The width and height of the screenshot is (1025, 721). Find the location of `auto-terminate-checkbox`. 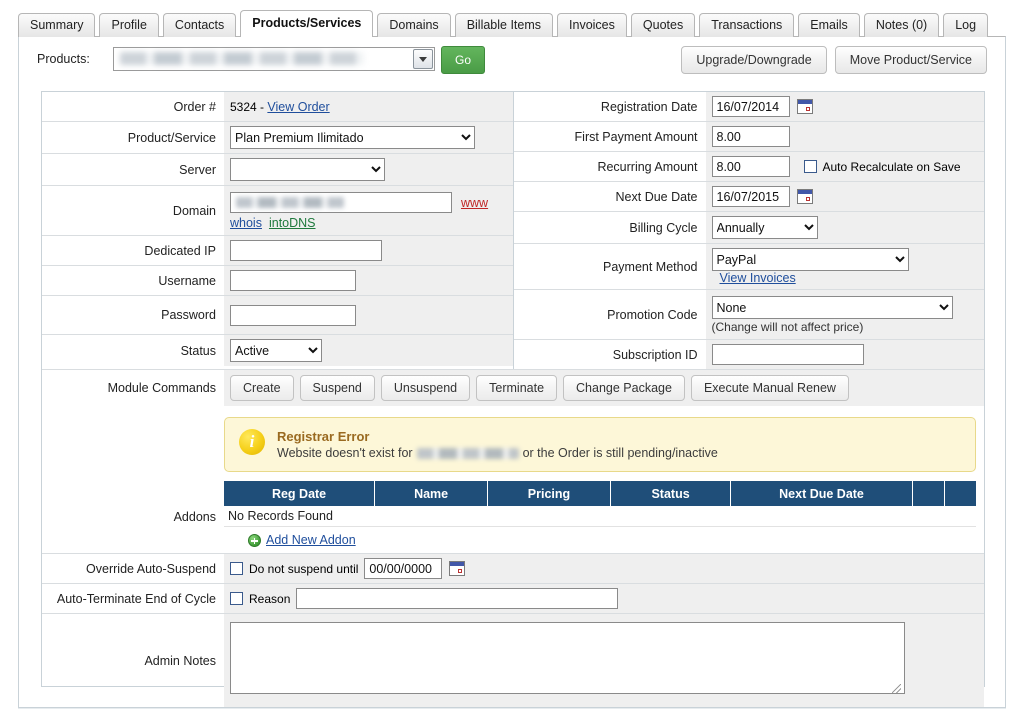

auto-terminate-checkbox is located at coordinates (236, 599).